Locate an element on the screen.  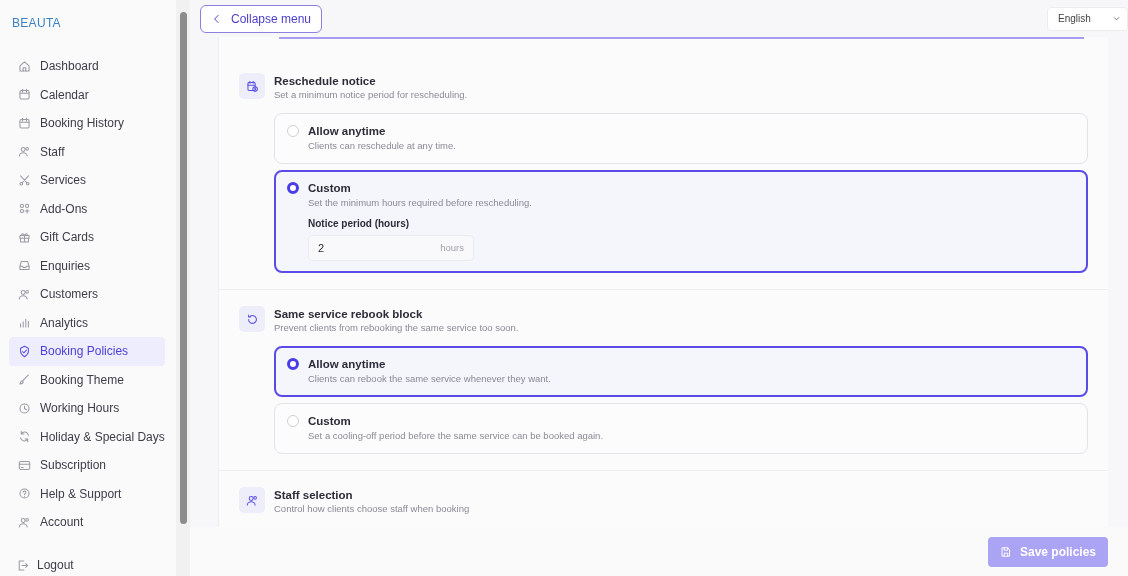
refresh-icon is located at coordinates (24, 437).